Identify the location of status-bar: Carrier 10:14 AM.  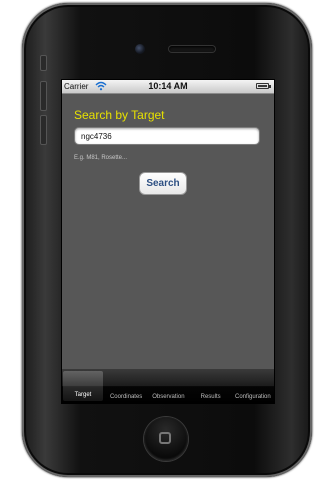
(168, 87).